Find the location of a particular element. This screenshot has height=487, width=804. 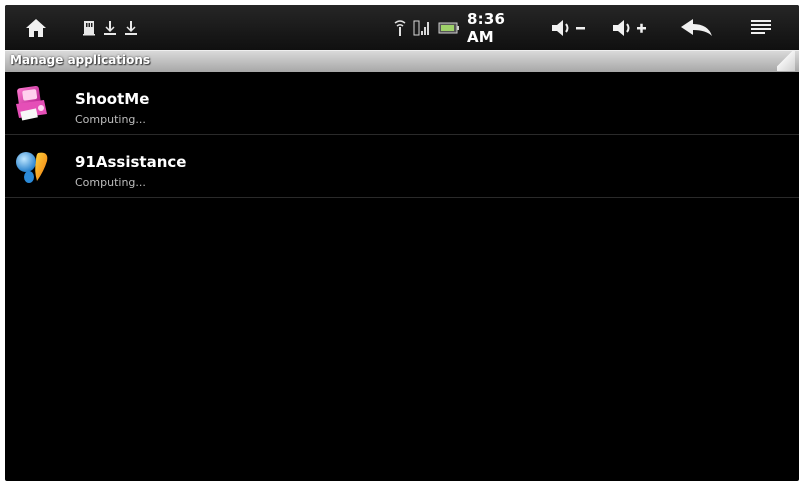

signal-status is located at coordinates (422, 27).